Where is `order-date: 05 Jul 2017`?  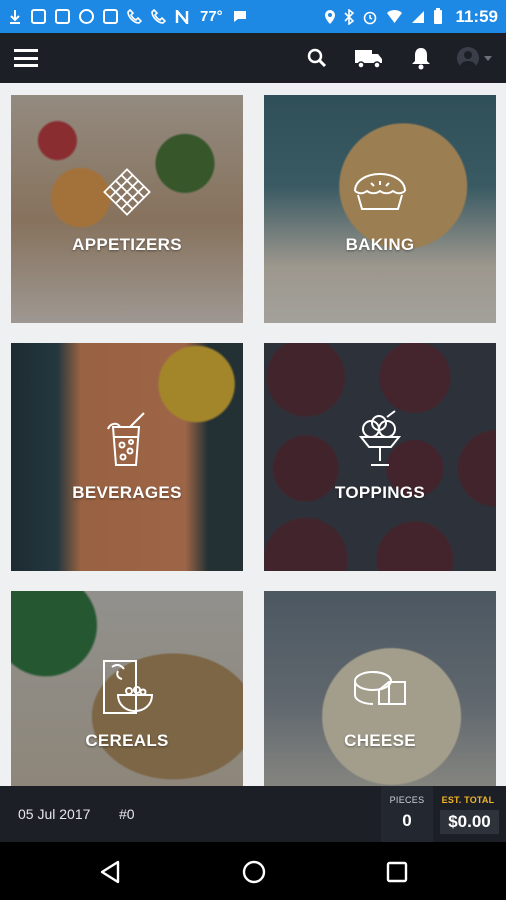 order-date: 05 Jul 2017 is located at coordinates (54, 814).